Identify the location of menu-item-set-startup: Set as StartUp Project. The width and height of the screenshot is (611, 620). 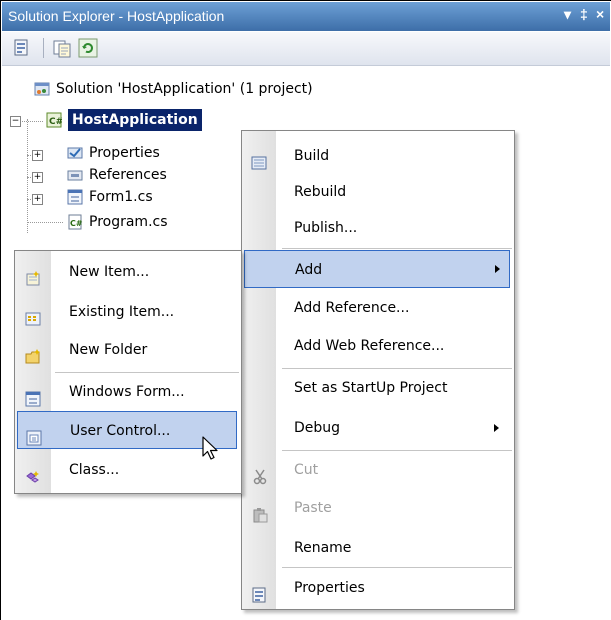
(378, 388).